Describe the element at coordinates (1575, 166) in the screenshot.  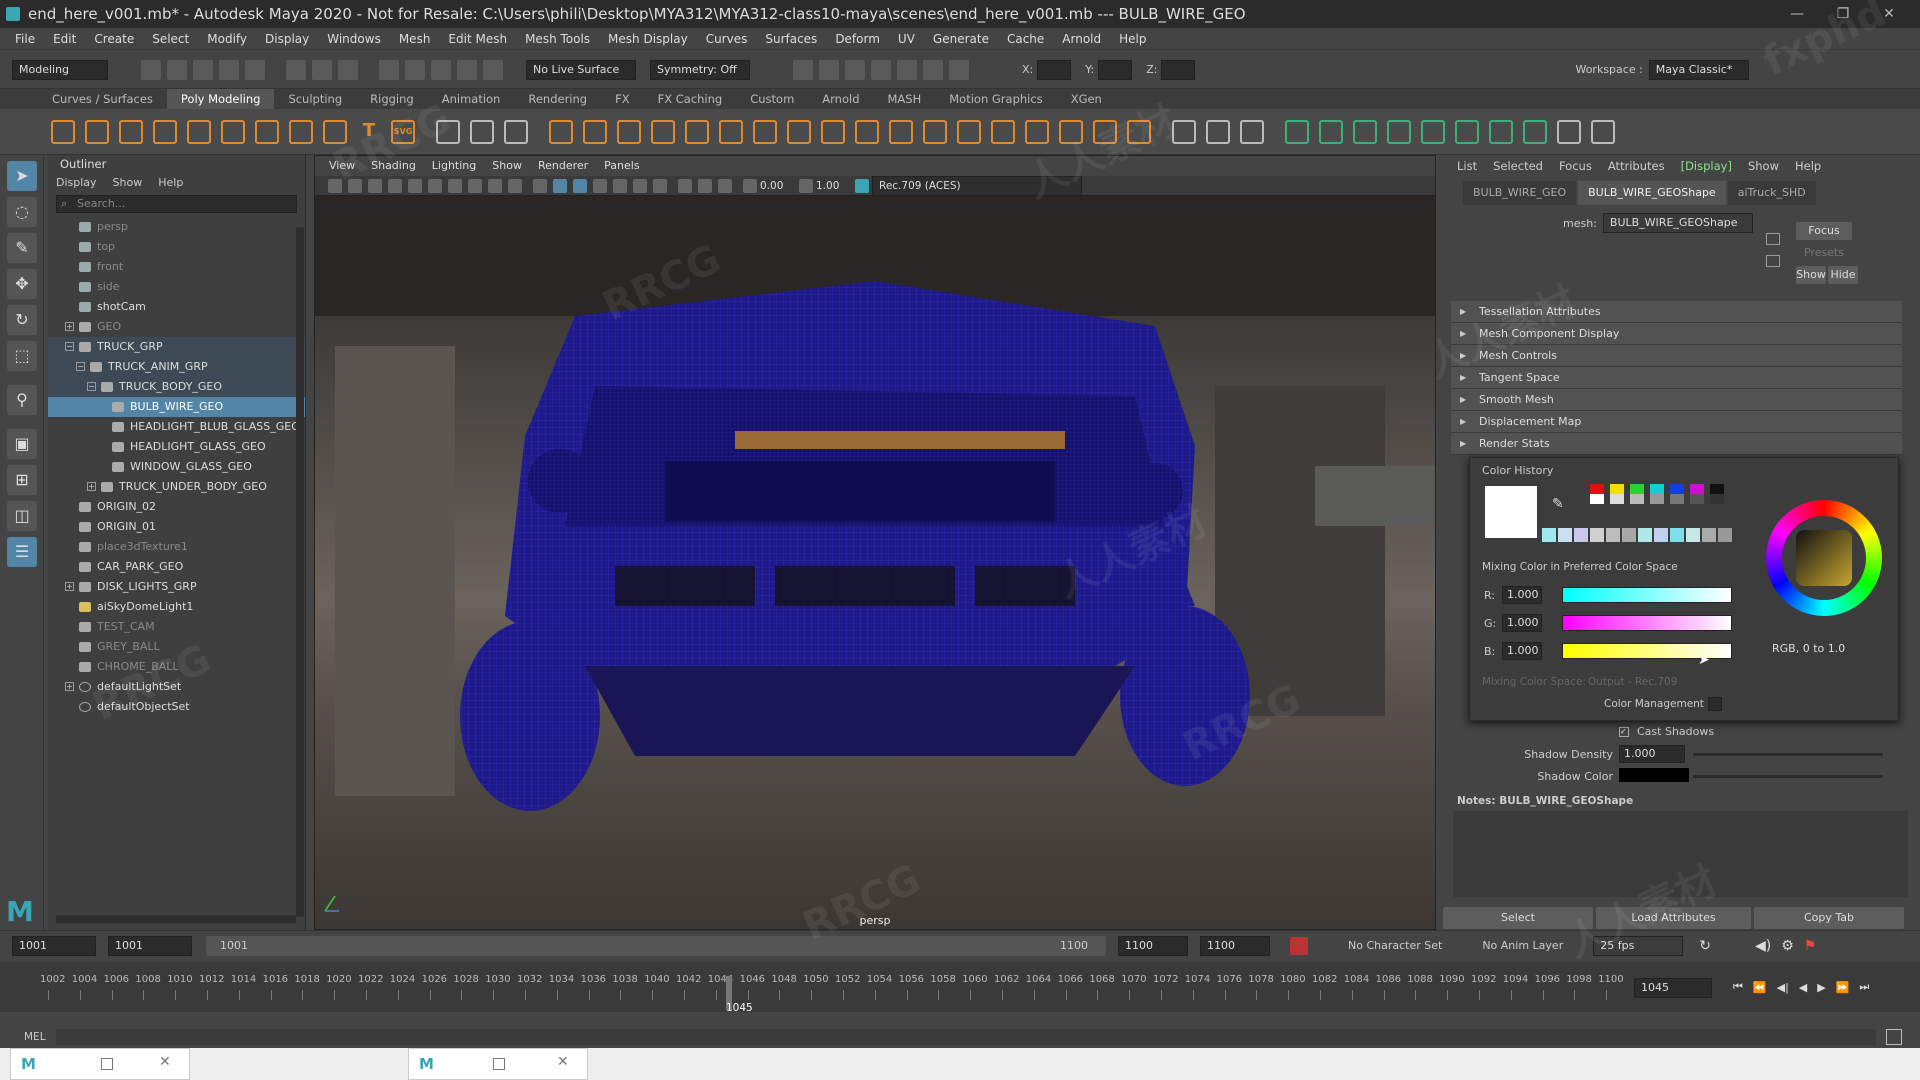
I see `ae-menu-focus: Focus` at that location.